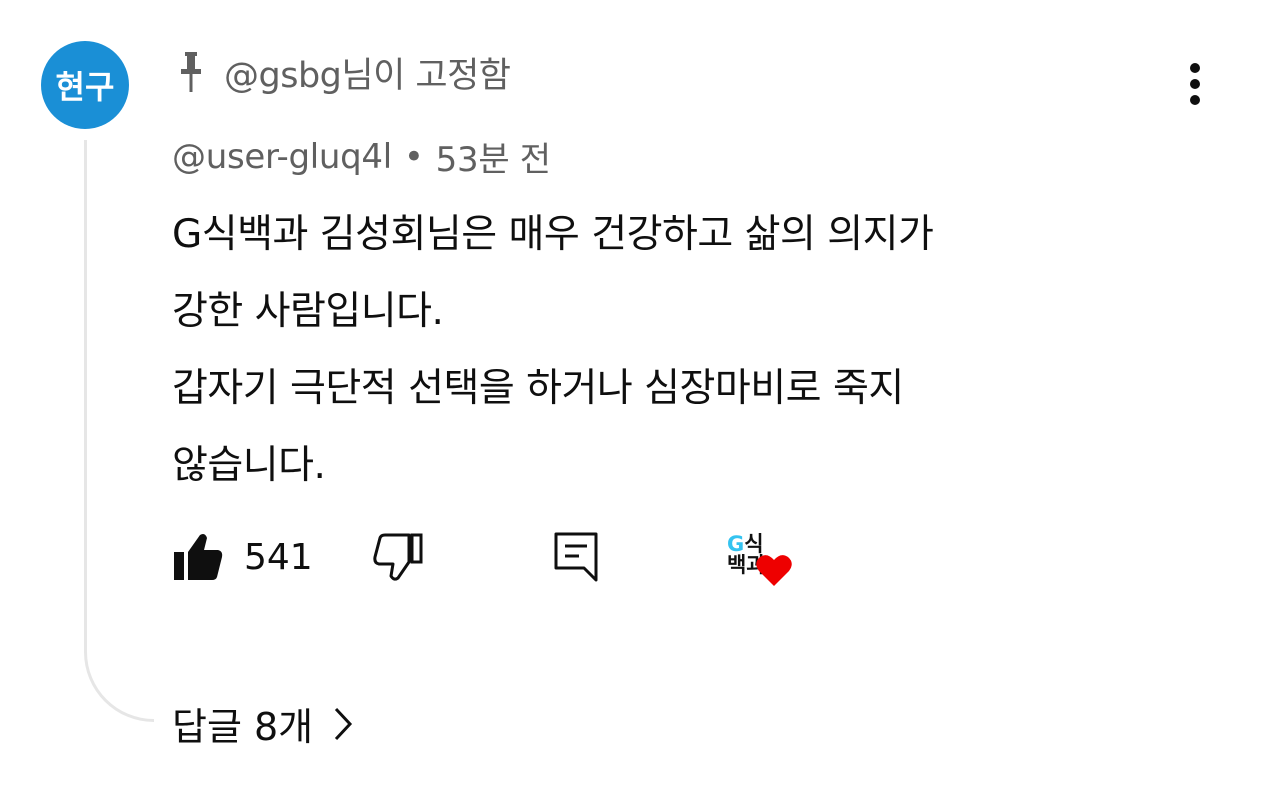 The width and height of the screenshot is (1280, 802). I want to click on reply-button, so click(576, 558).